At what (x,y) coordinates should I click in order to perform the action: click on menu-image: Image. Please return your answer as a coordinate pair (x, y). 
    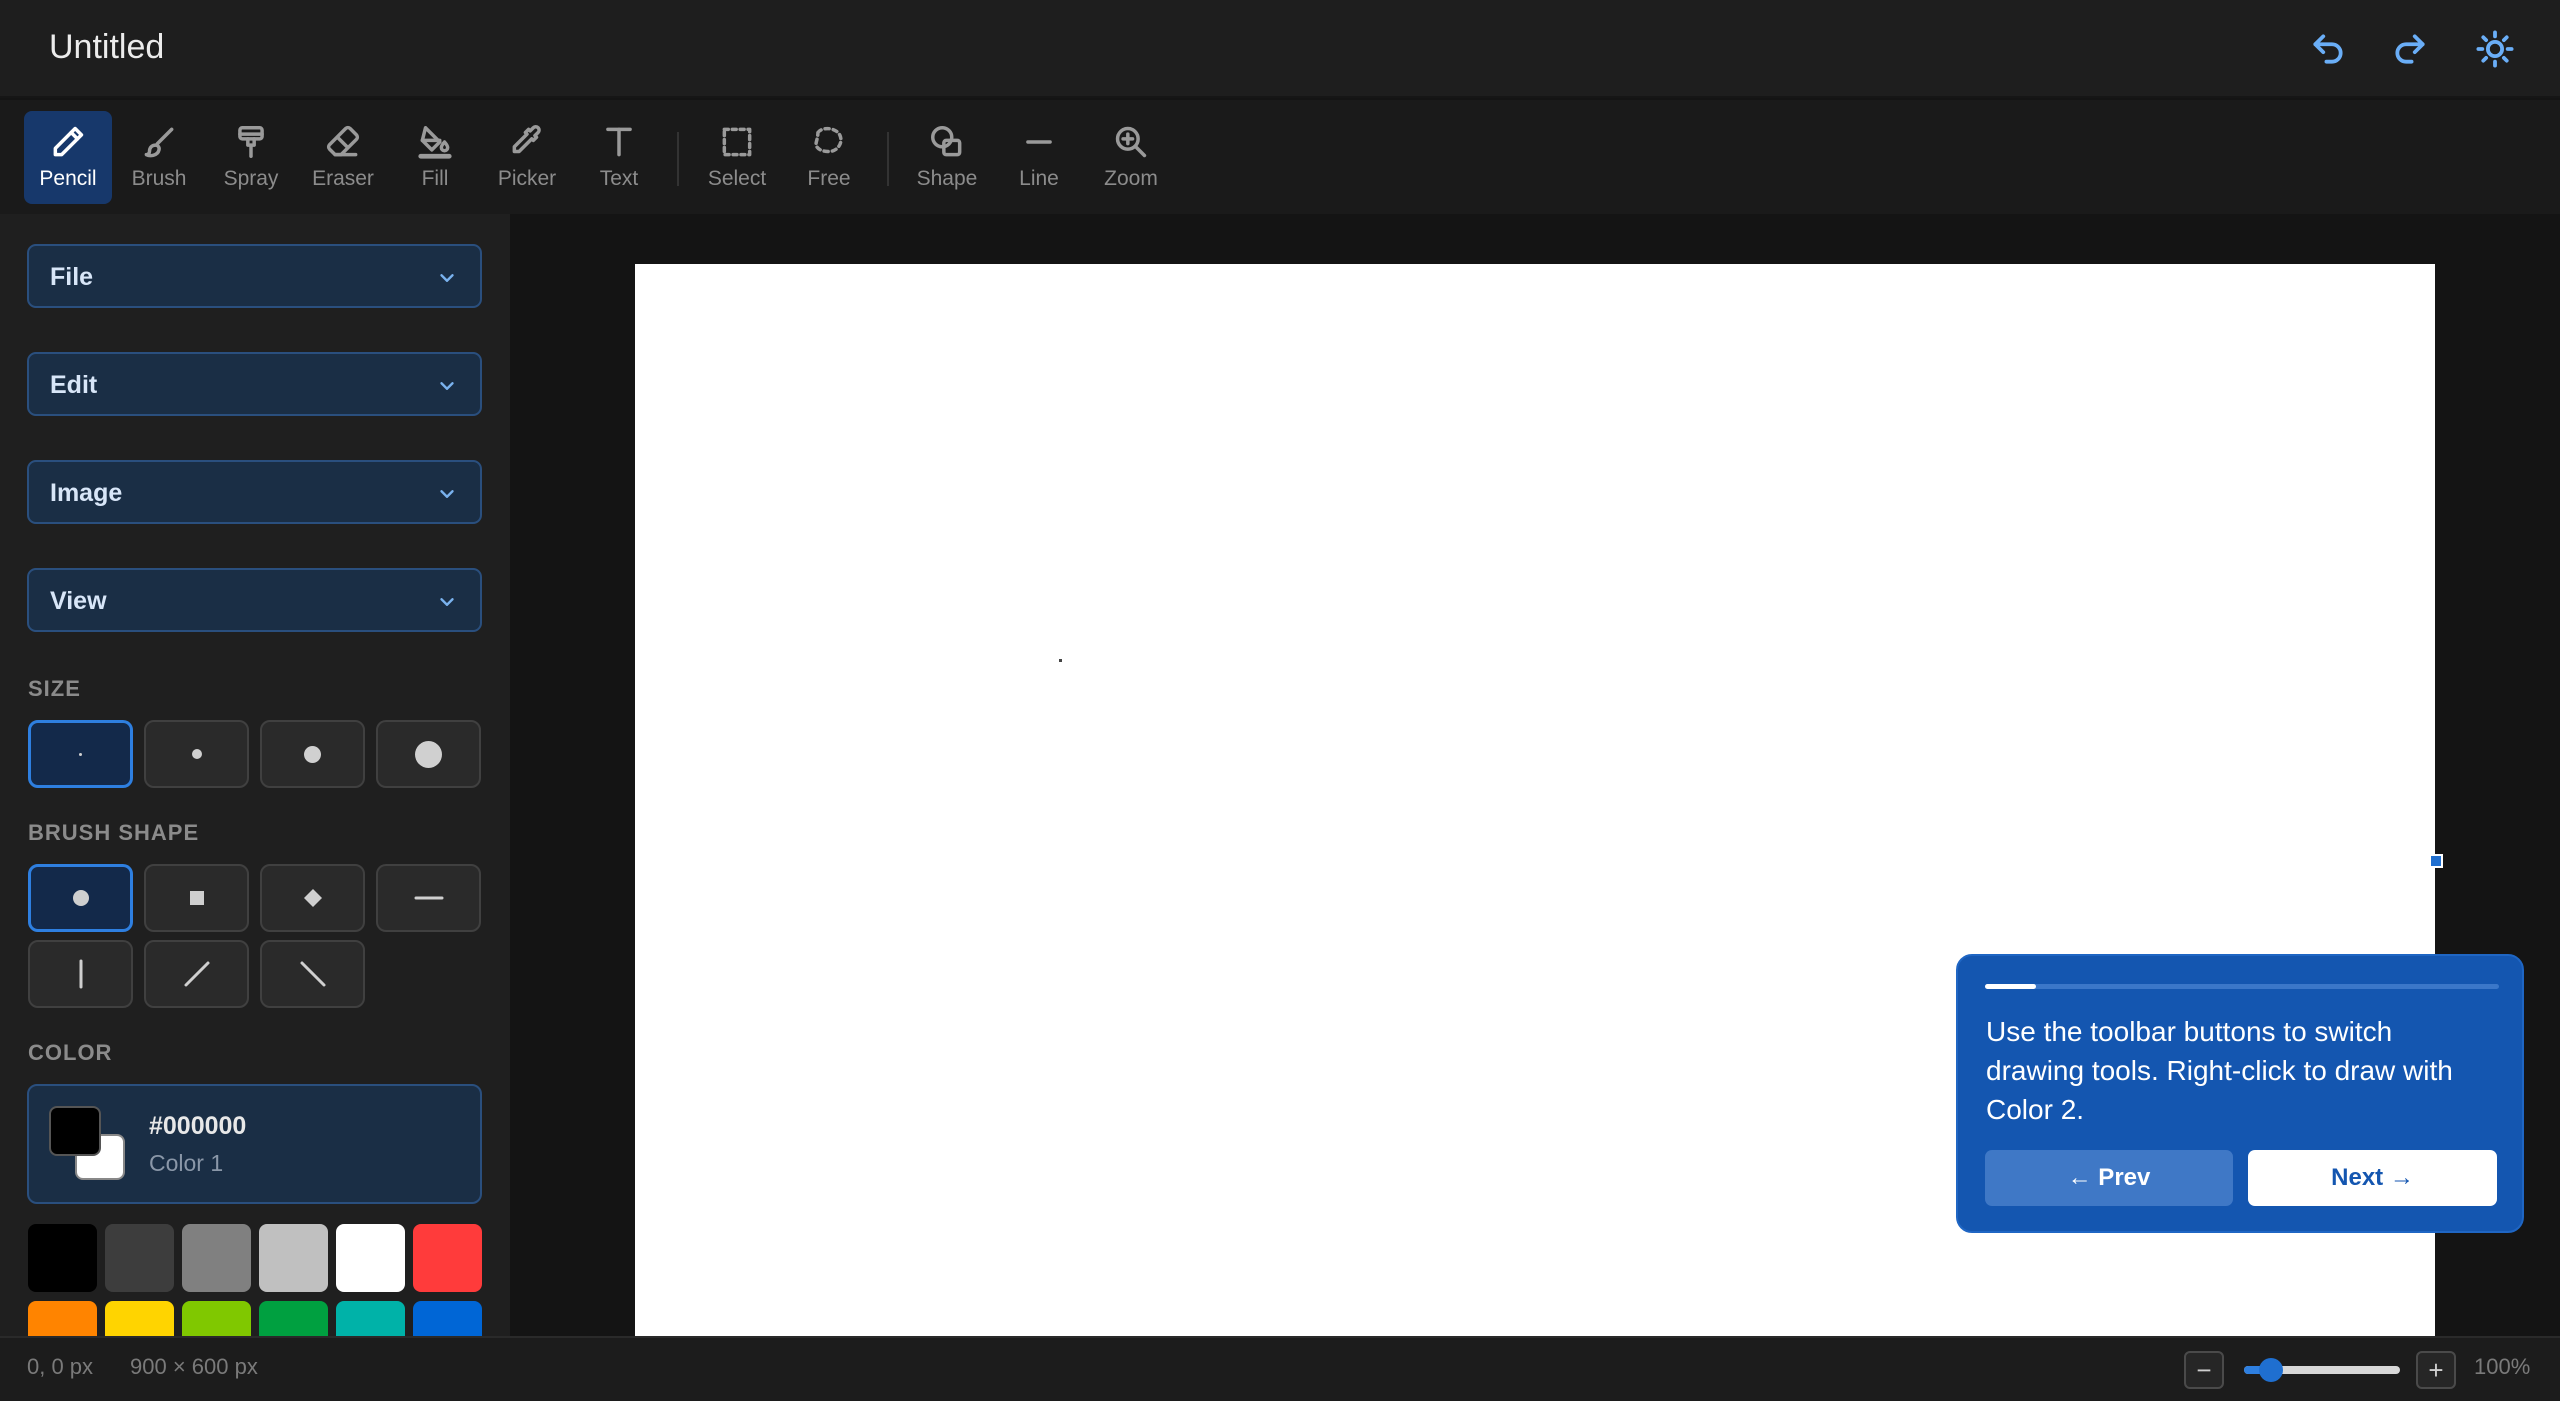
    Looking at the image, I should click on (254, 492).